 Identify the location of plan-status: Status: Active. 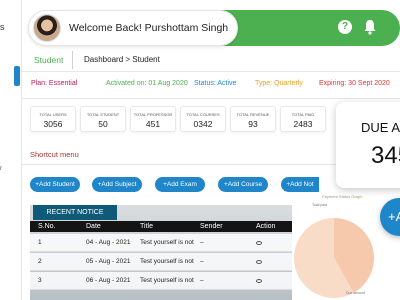
(215, 83).